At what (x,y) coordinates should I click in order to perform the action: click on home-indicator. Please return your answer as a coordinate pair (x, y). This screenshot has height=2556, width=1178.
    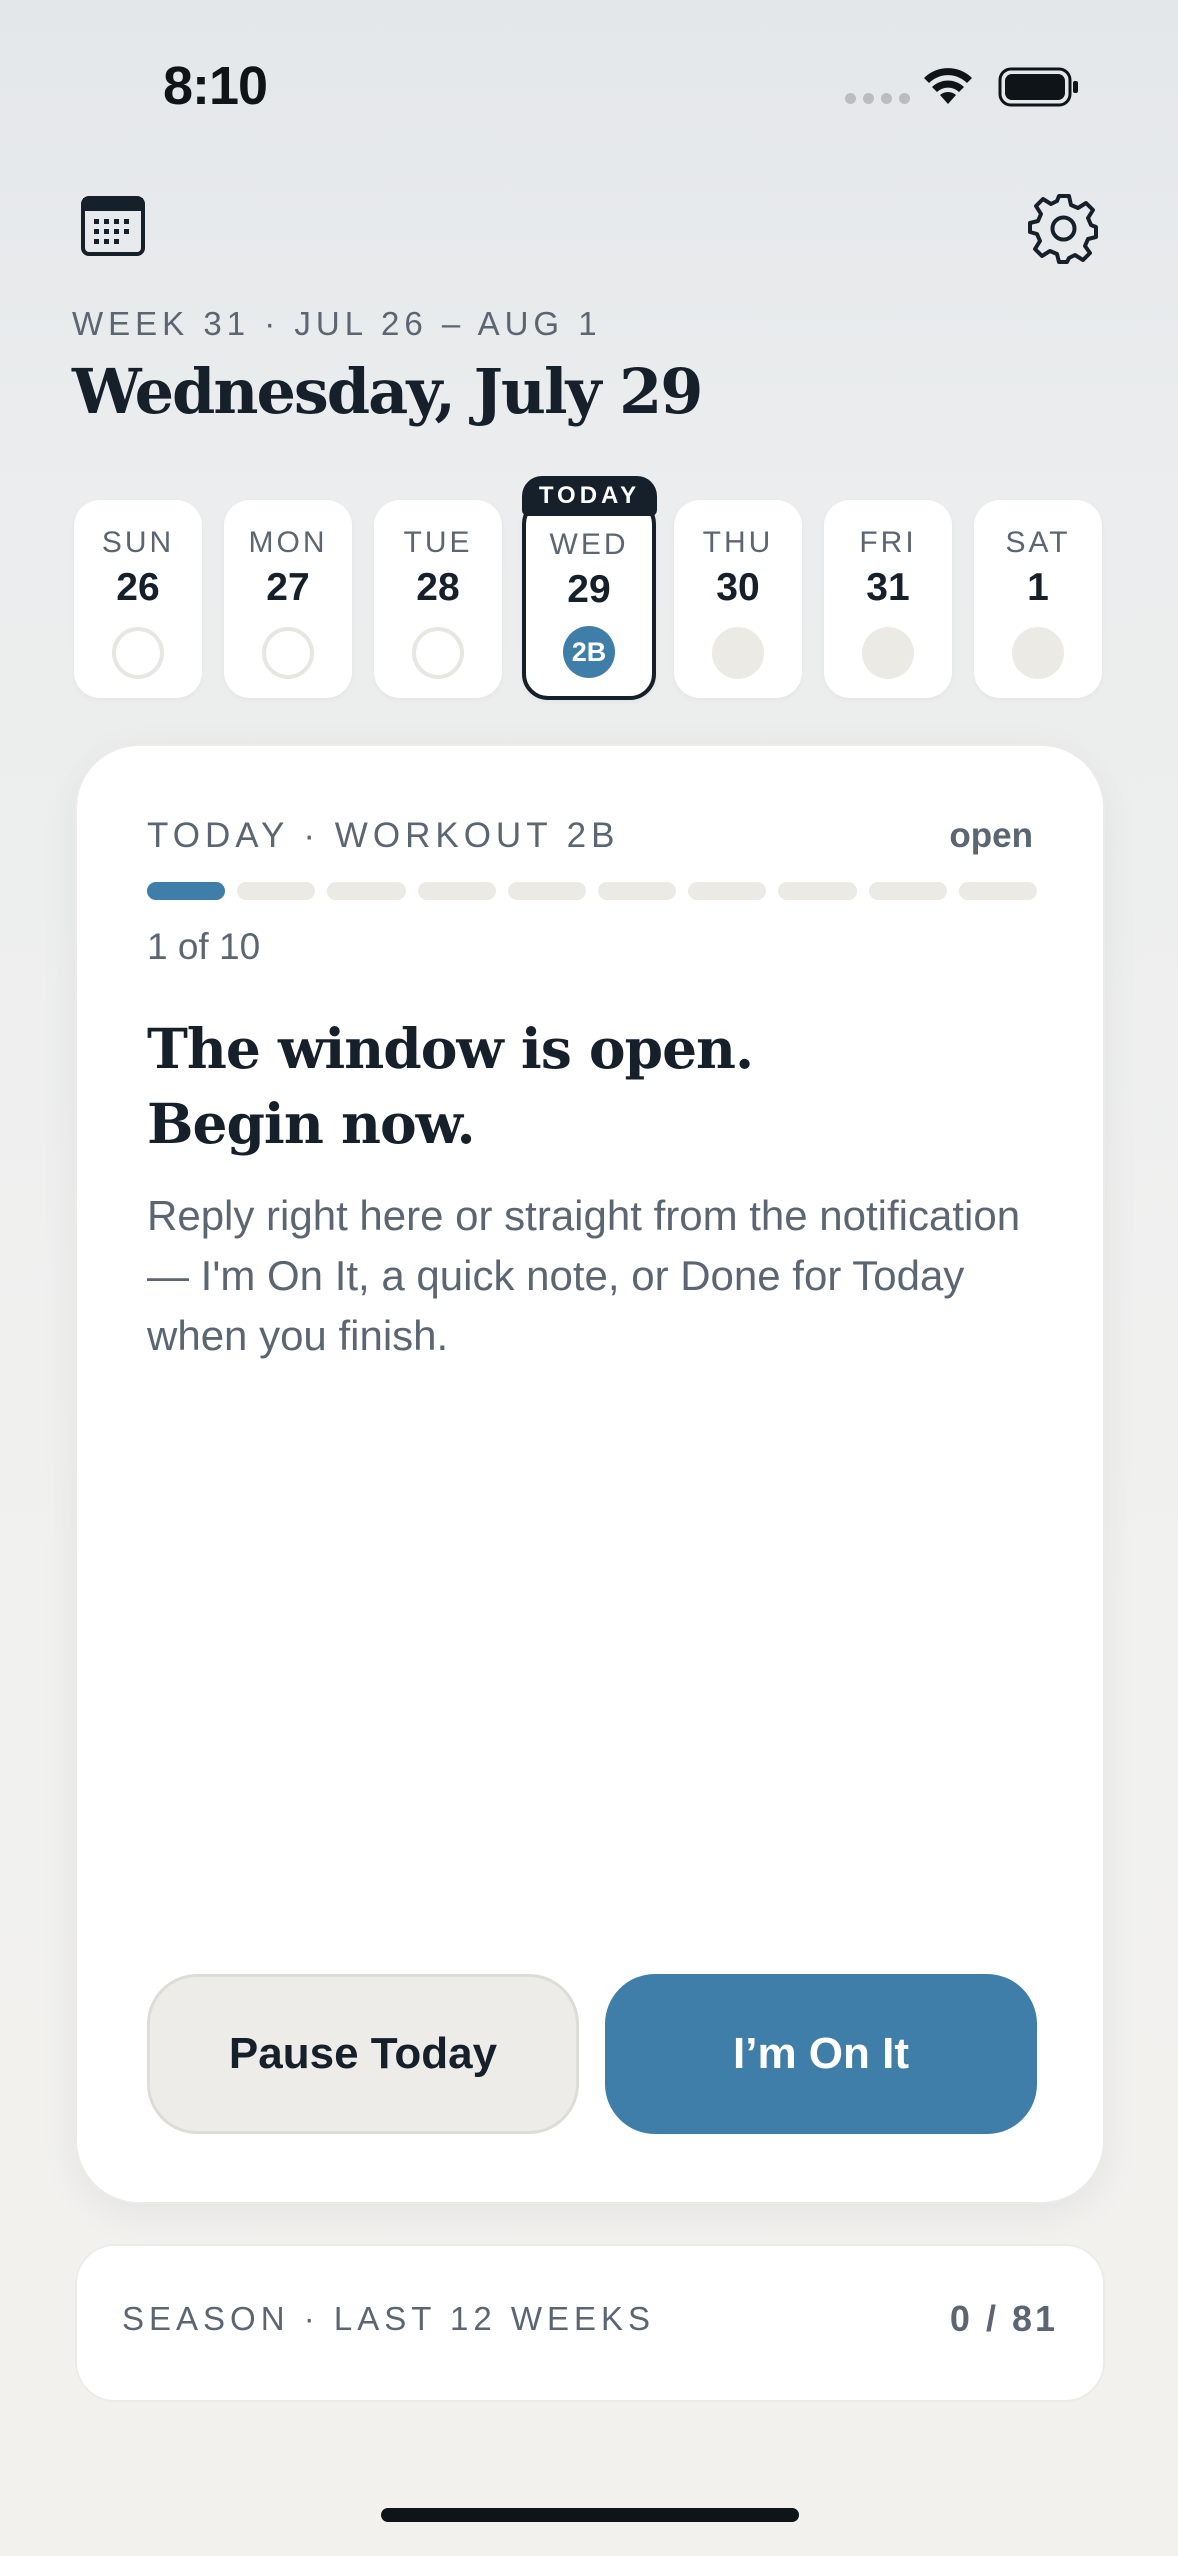
    Looking at the image, I should click on (590, 2515).